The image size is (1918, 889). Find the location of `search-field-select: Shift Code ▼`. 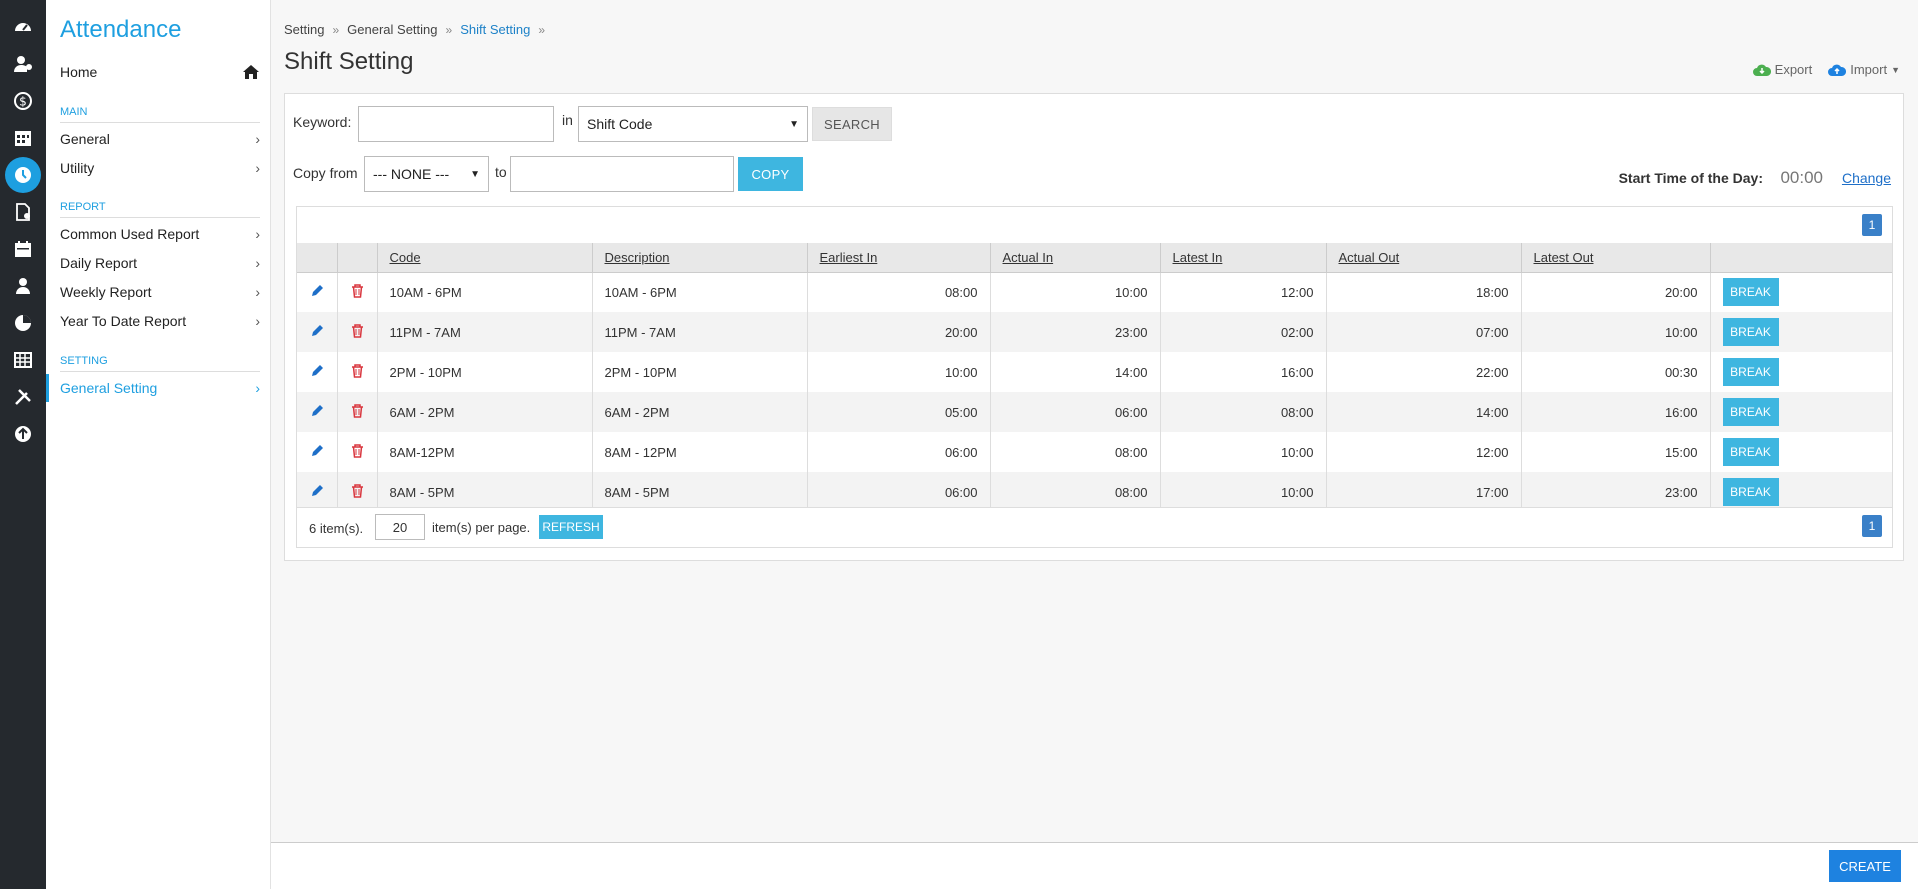

search-field-select: Shift Code ▼ is located at coordinates (693, 124).